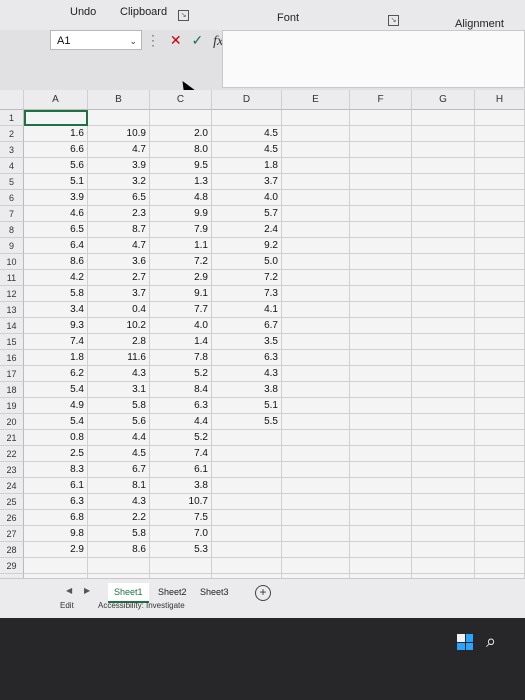  Describe the element at coordinates (198, 40) in the screenshot. I see `enter-icon: ✓` at that location.